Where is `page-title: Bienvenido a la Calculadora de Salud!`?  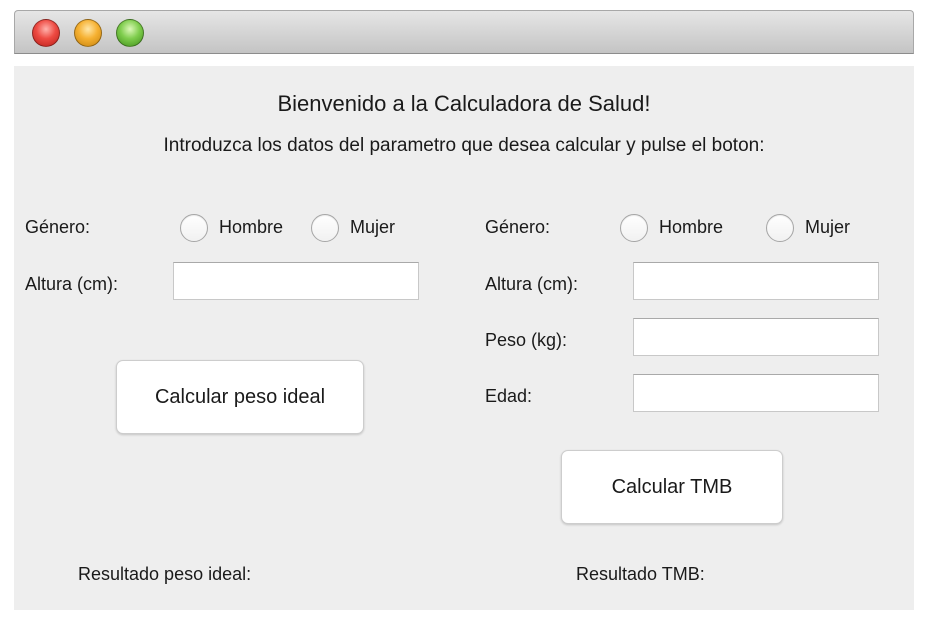 page-title: Bienvenido a la Calculadora de Salud! is located at coordinates (464, 103).